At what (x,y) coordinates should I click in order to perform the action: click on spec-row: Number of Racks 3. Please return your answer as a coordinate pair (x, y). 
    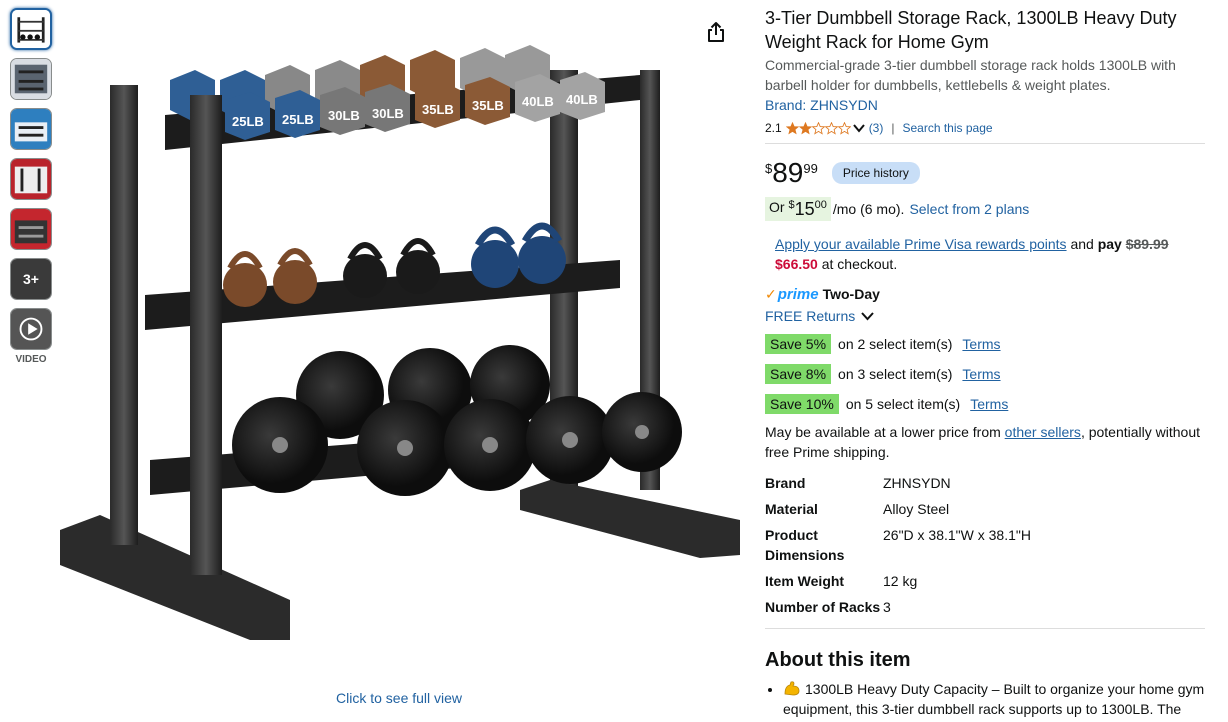
    Looking at the image, I should click on (898, 607).